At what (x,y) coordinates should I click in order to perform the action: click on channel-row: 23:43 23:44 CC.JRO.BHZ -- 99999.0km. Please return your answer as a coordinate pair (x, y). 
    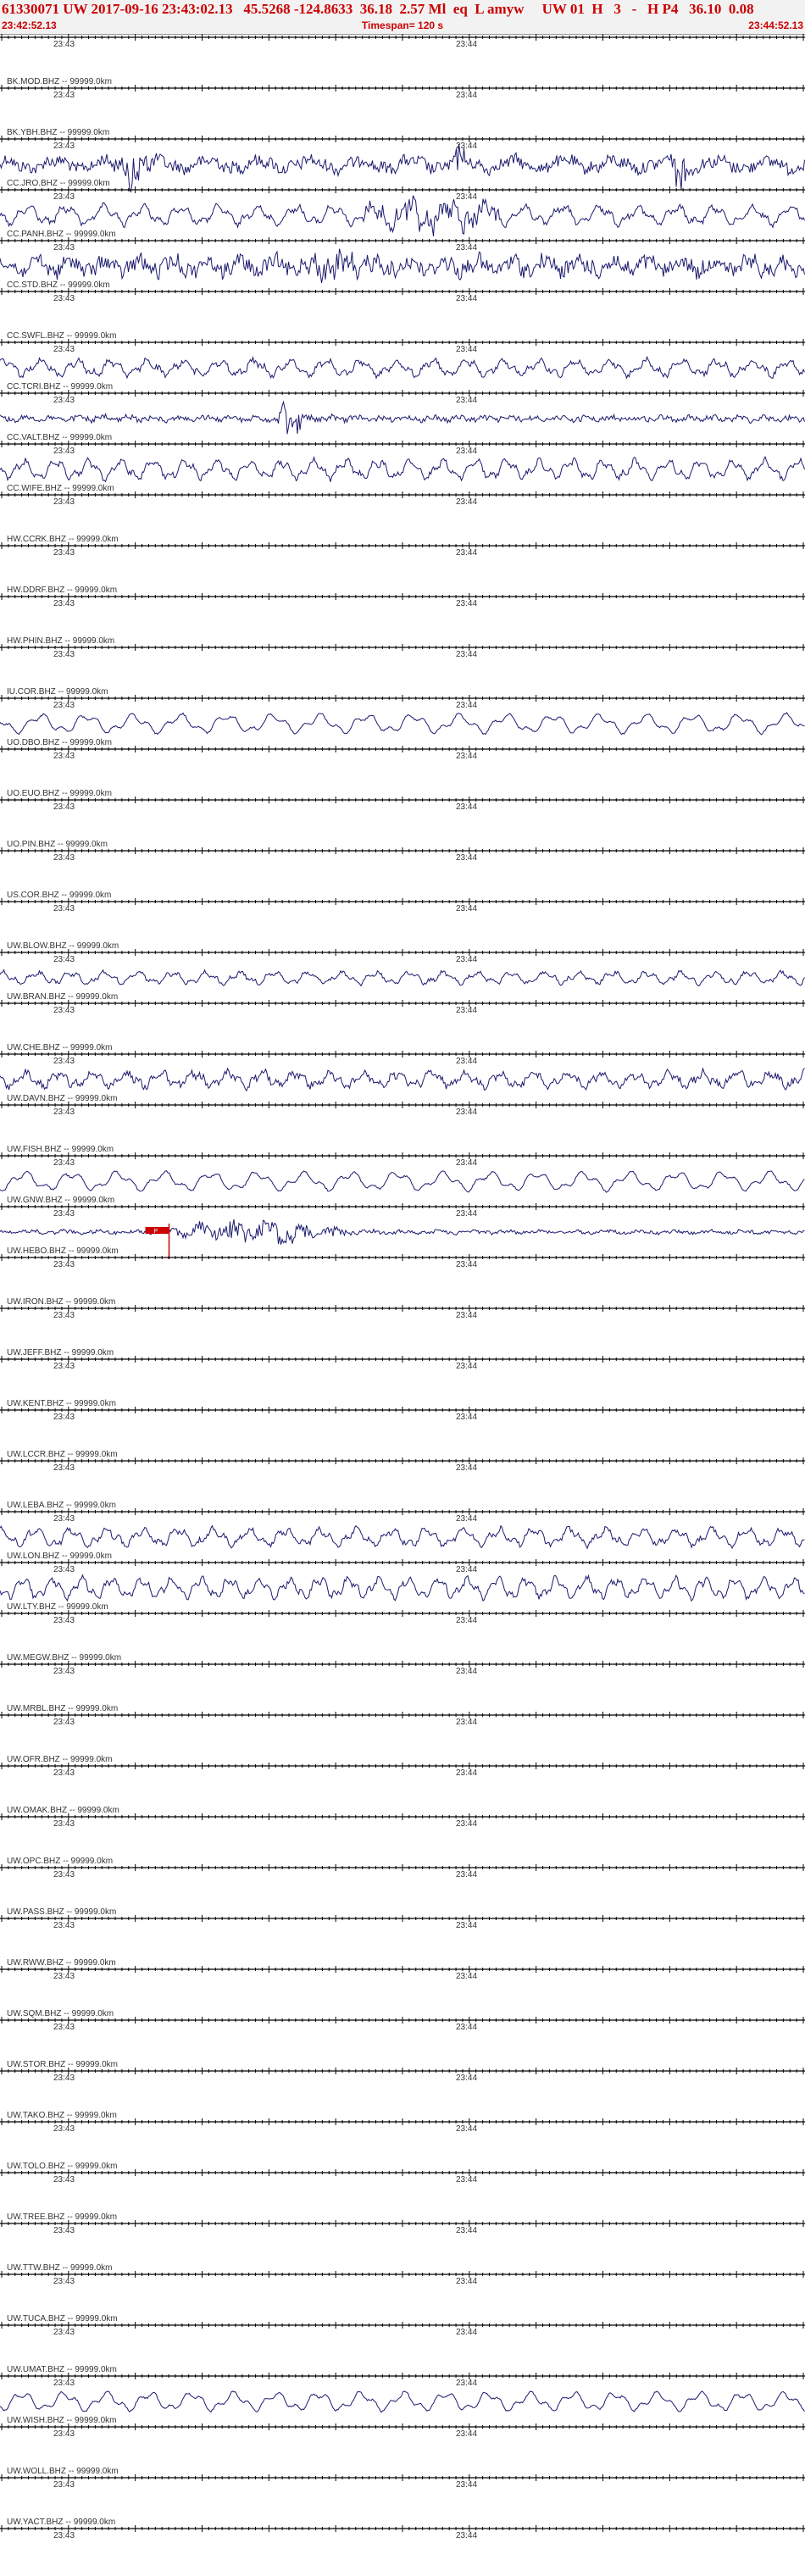
    Looking at the image, I should click on (402, 207).